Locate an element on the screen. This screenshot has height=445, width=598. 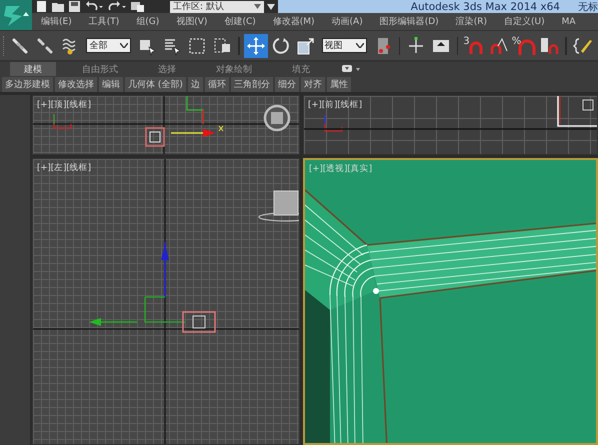
ribbon-panel-button: 循环 is located at coordinates (216, 84).